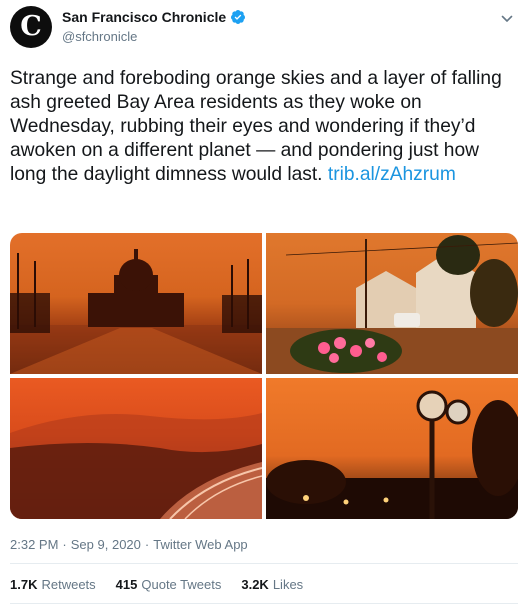 This screenshot has height=616, width=528. Describe the element at coordinates (99, 36) in the screenshot. I see `handle: @sfchronicle` at that location.